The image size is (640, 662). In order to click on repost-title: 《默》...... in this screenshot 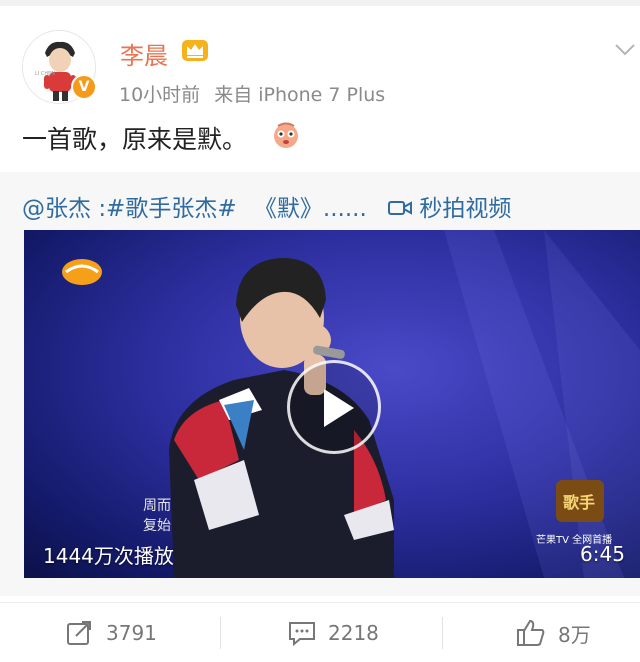, I will do `click(310, 209)`.